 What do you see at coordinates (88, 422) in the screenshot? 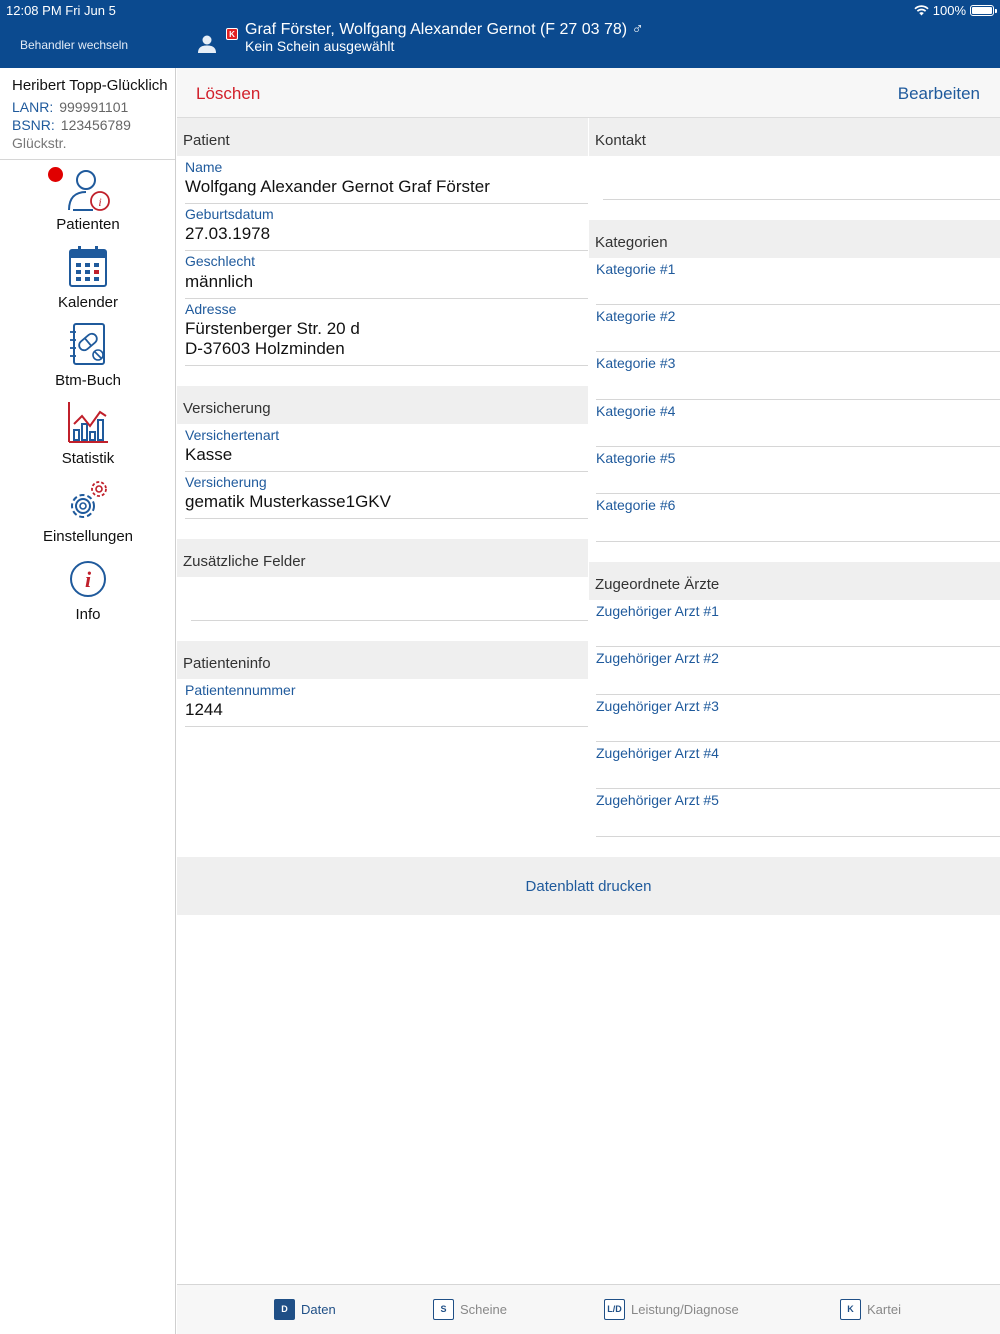
I see `statistics-chart-icon` at bounding box center [88, 422].